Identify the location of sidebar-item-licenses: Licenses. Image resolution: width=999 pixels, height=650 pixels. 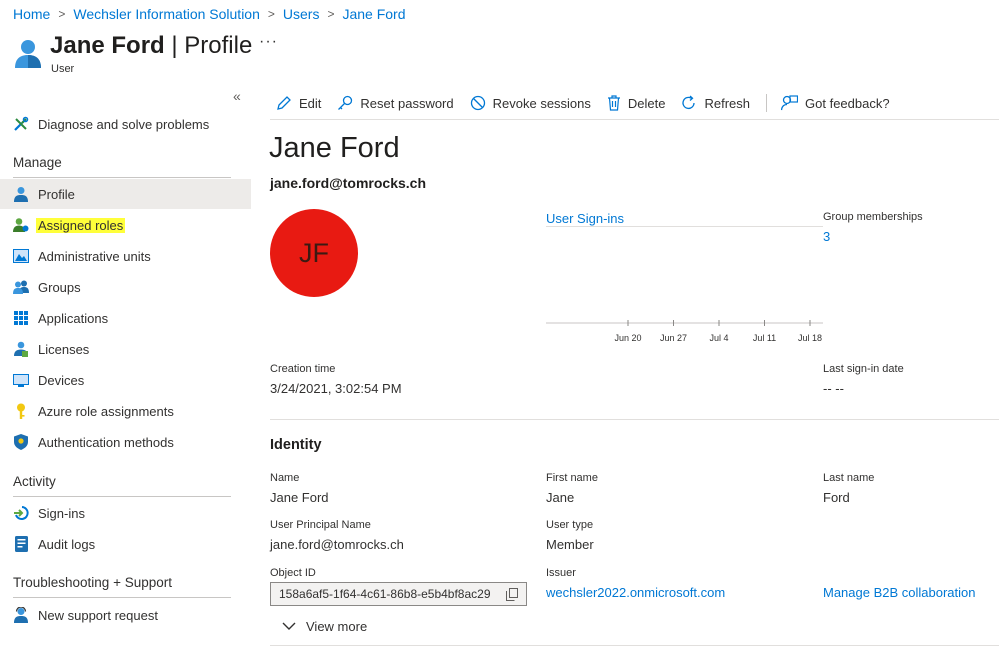
(125, 349).